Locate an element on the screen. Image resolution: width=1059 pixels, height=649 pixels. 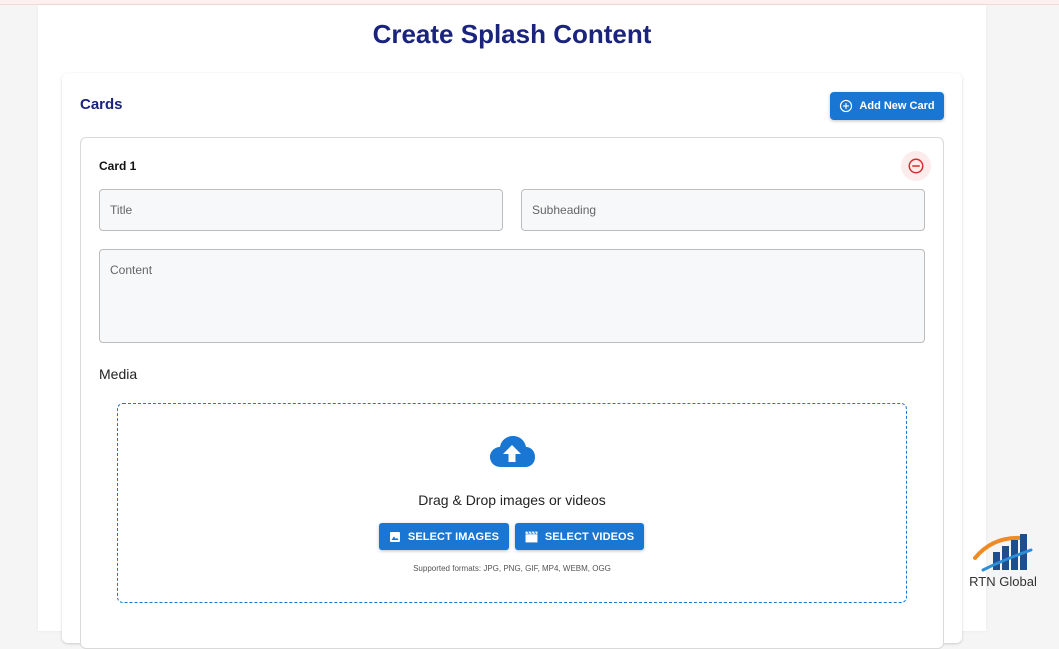
dropzone-text: Drag & Drop images or videos is located at coordinates (512, 500).